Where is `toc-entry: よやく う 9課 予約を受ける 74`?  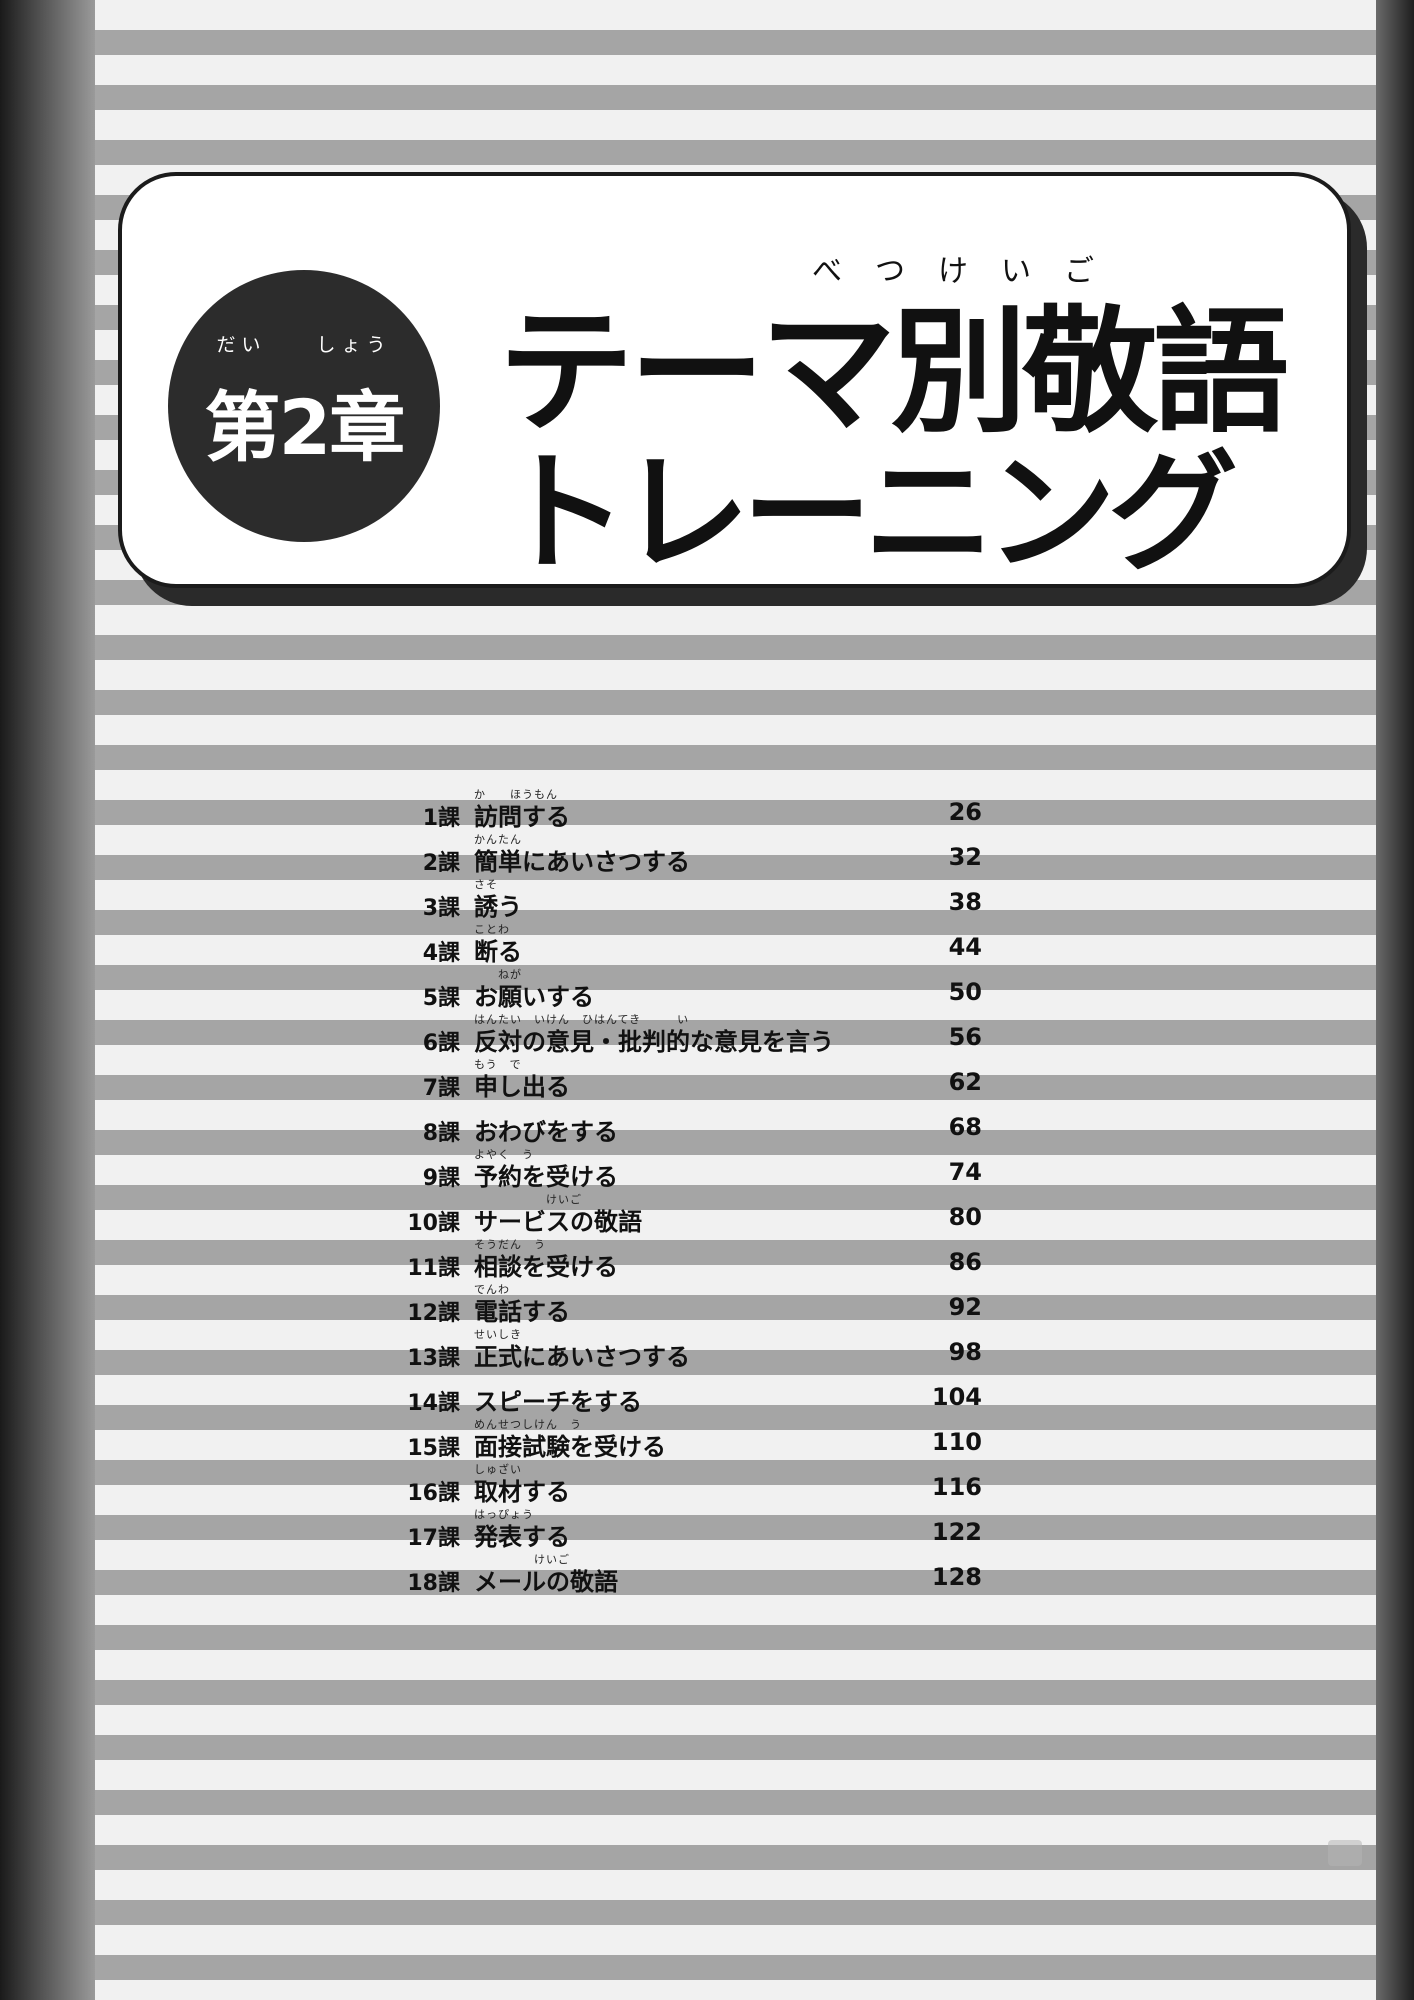 toc-entry: よやく う 9課 予約を受ける 74 is located at coordinates (690, 1168).